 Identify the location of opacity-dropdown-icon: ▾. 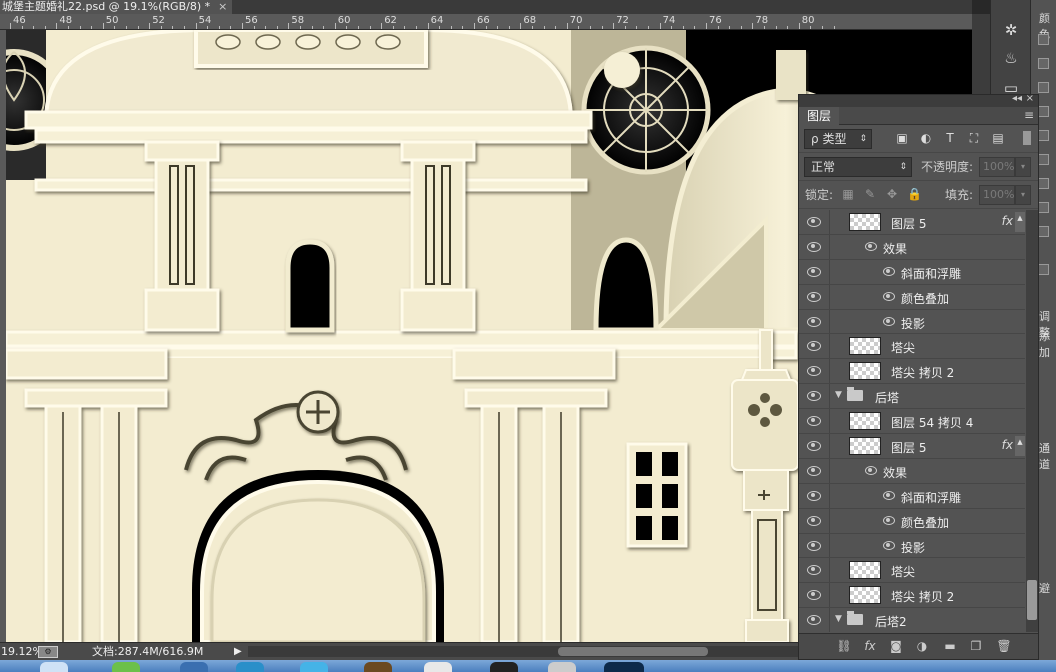
(1023, 167).